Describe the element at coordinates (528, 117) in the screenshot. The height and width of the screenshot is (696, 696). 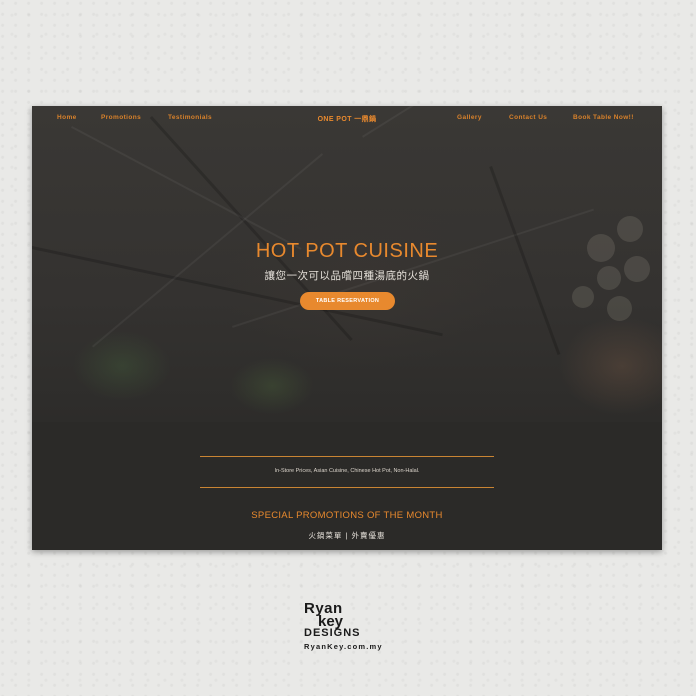
I see `nav-contact-us: Contact Us` at that location.